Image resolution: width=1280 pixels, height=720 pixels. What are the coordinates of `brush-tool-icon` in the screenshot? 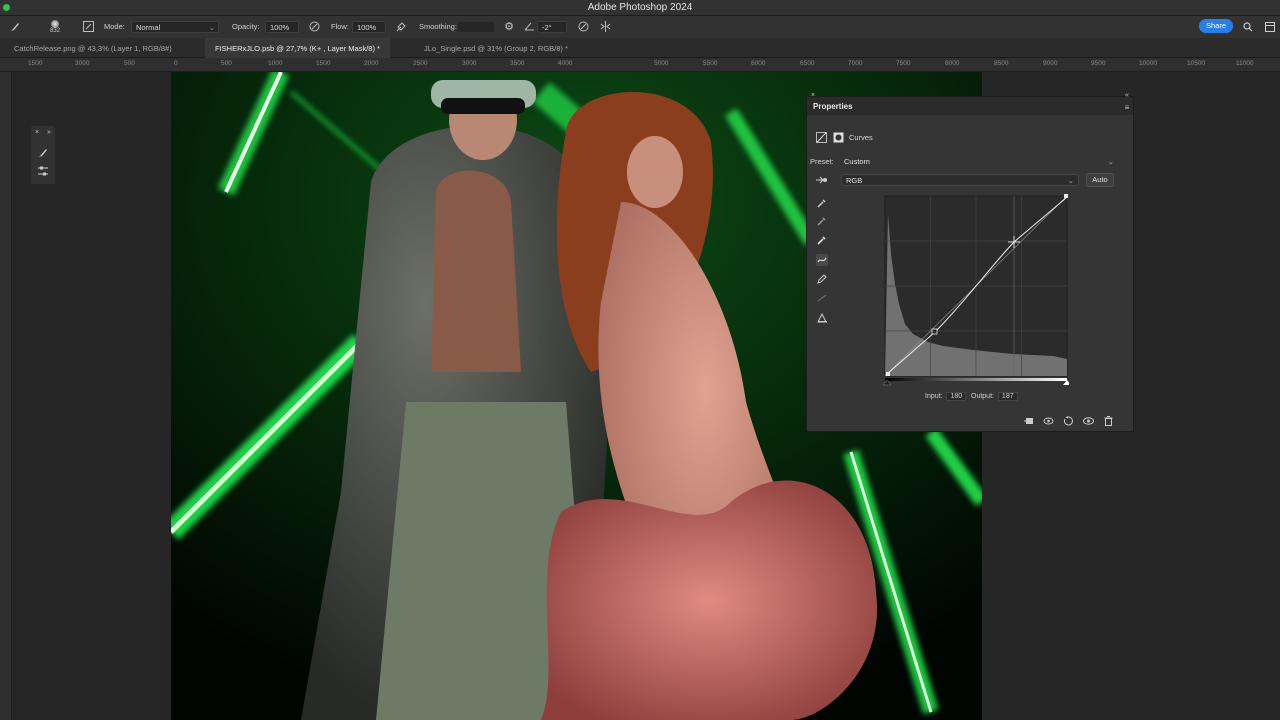 It's located at (43, 153).